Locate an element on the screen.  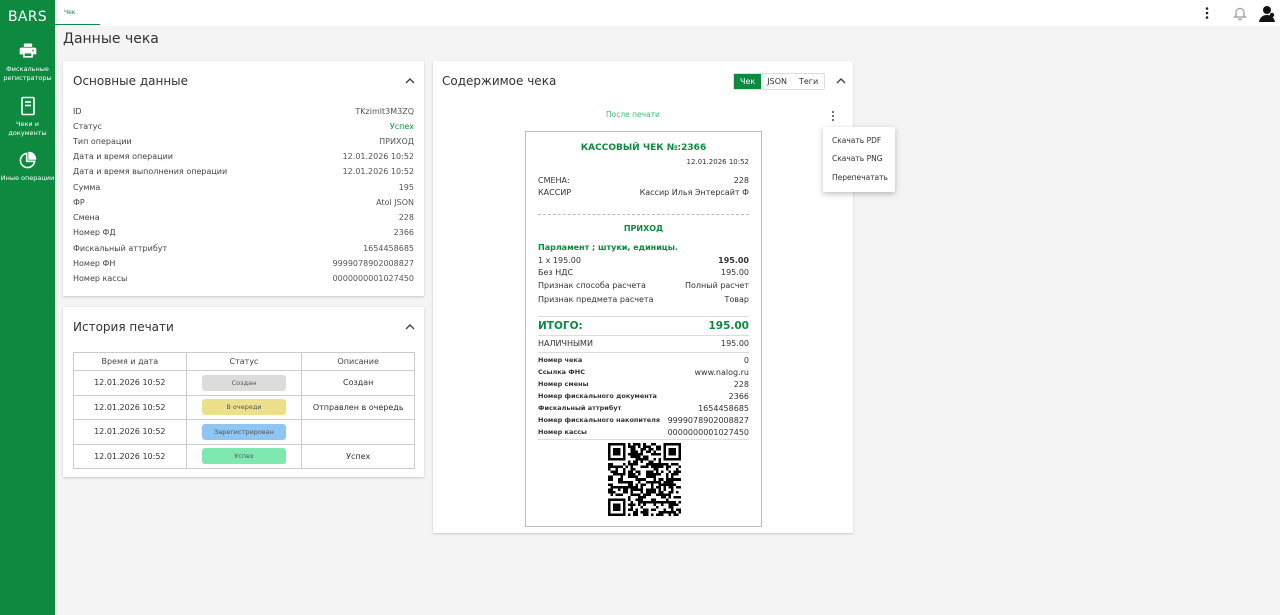
receipt-label: Номер фискального накопителя is located at coordinates (599, 420).